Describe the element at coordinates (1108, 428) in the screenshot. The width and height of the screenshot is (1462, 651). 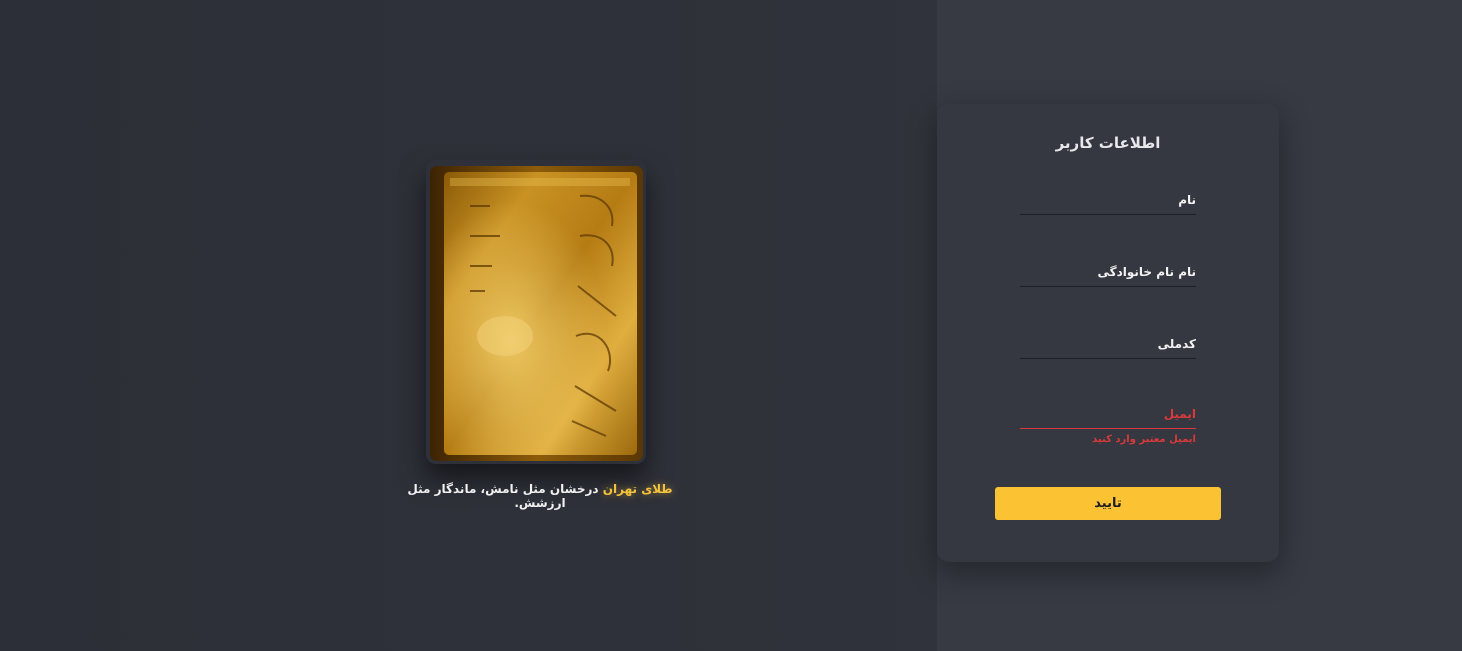
I see `email-underline` at that location.